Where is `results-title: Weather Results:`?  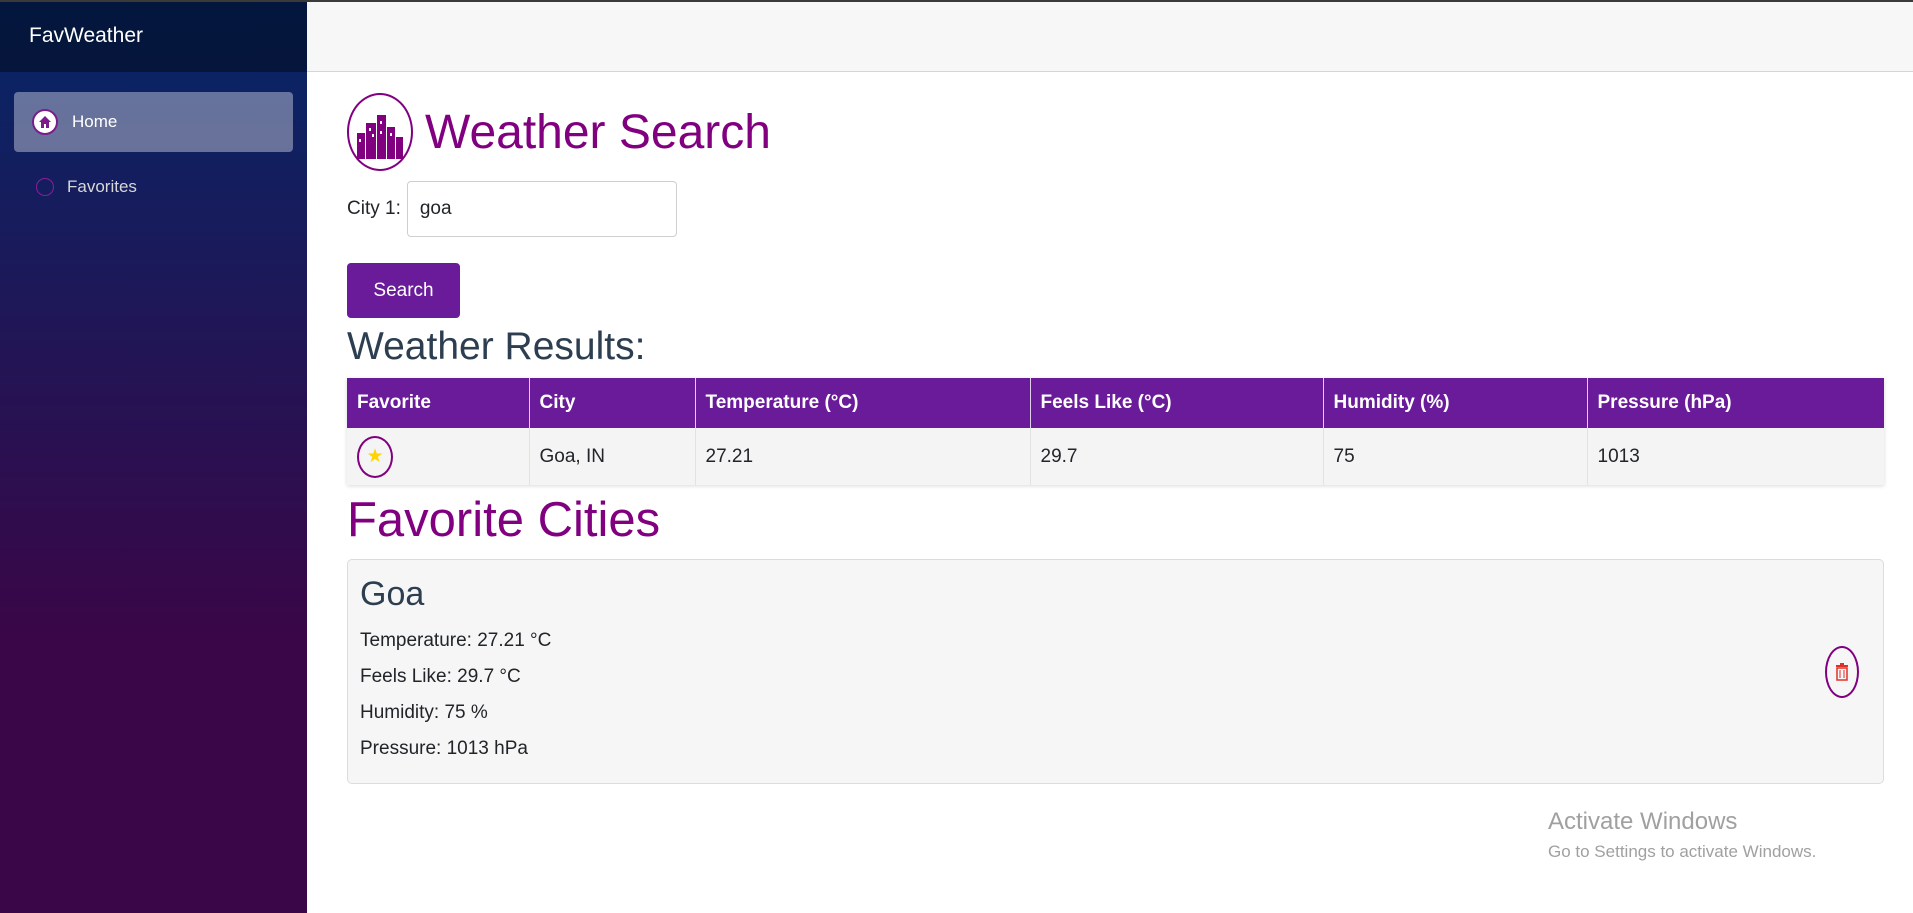
results-title: Weather Results: is located at coordinates (496, 346).